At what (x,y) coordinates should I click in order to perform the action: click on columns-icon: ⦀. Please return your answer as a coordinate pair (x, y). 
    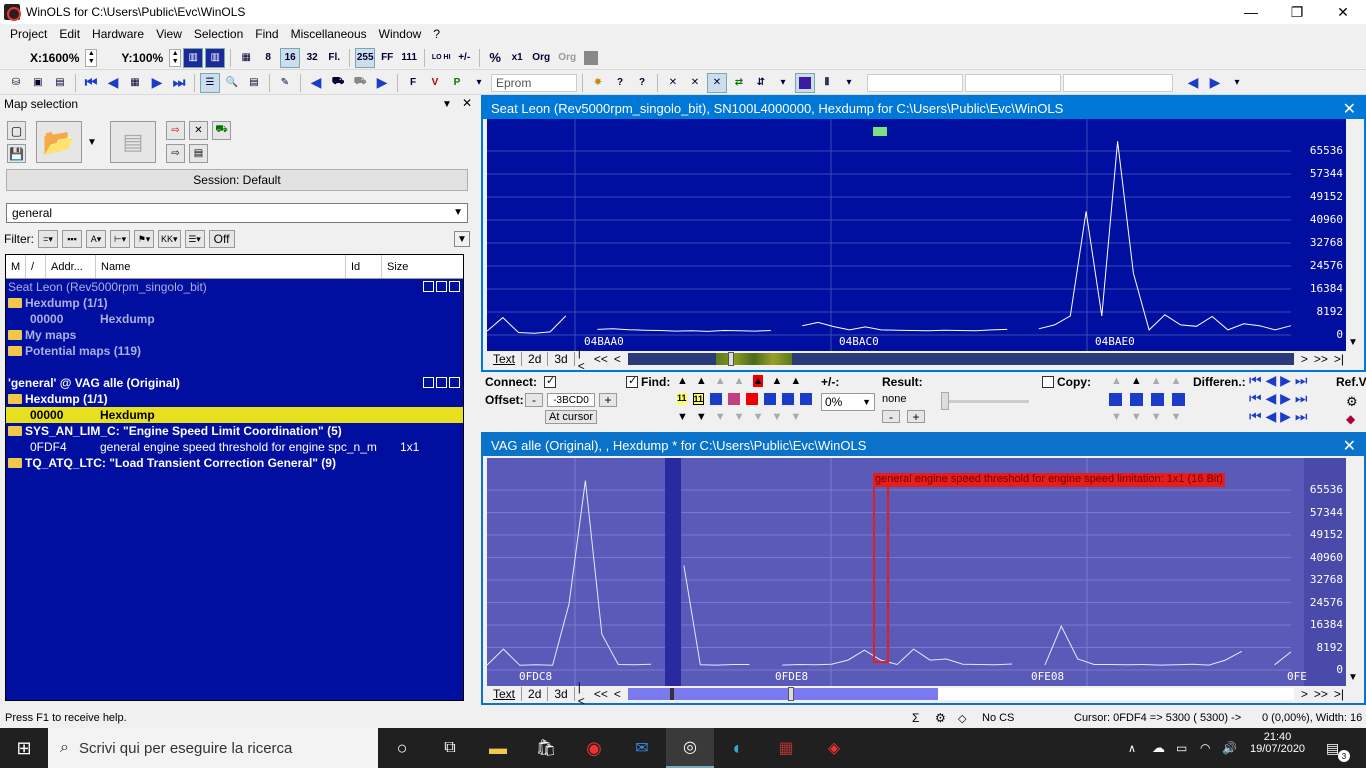
    Looking at the image, I should click on (827, 83).